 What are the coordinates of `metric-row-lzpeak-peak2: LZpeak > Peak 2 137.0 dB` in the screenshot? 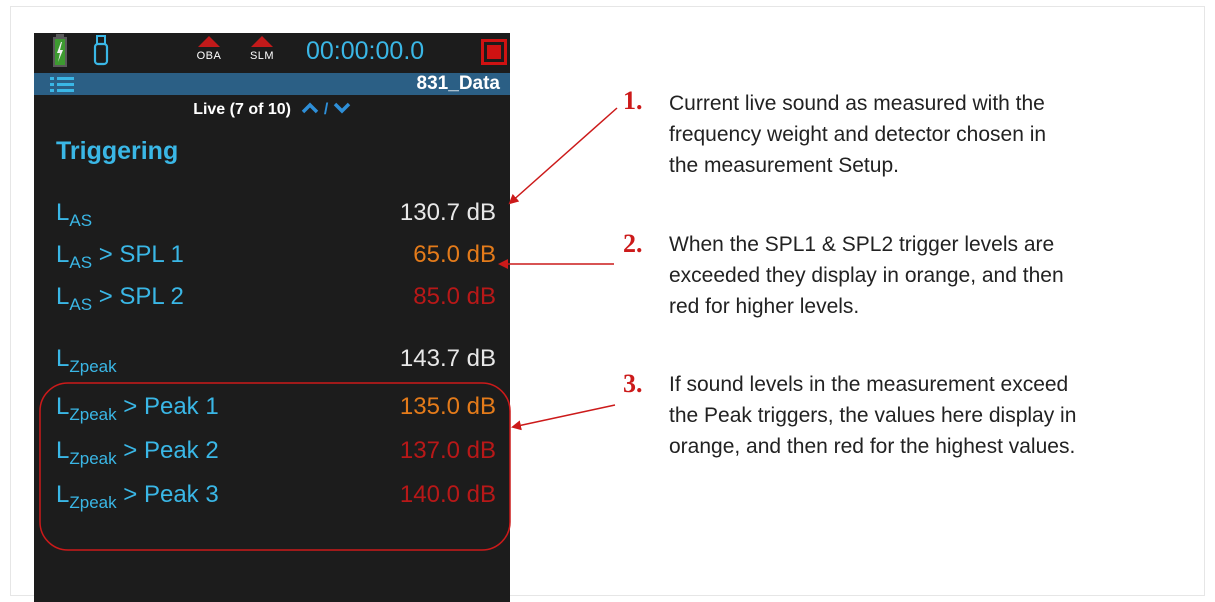 It's located at (276, 451).